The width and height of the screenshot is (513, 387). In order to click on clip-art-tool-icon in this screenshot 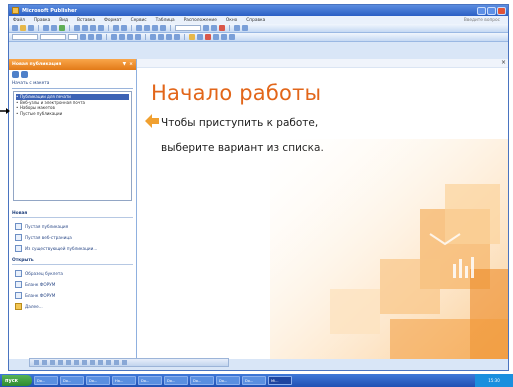, I will do `click(76, 362)`.